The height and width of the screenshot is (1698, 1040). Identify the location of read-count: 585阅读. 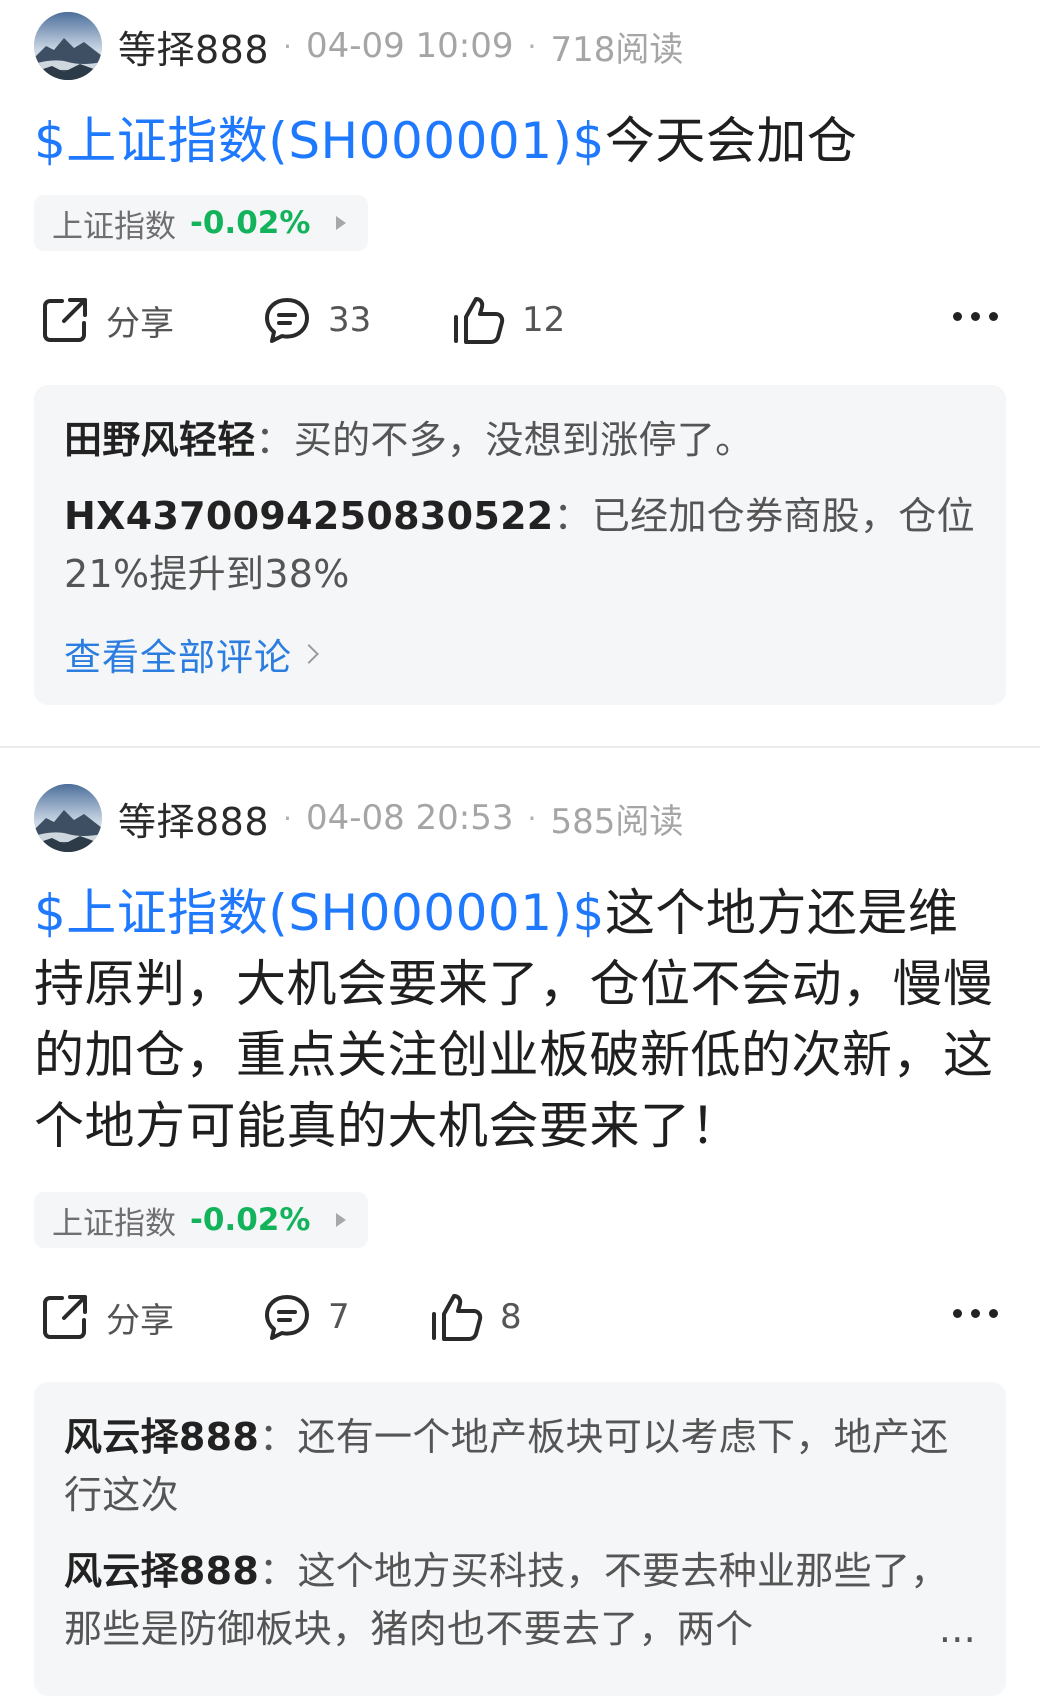
(617, 821).